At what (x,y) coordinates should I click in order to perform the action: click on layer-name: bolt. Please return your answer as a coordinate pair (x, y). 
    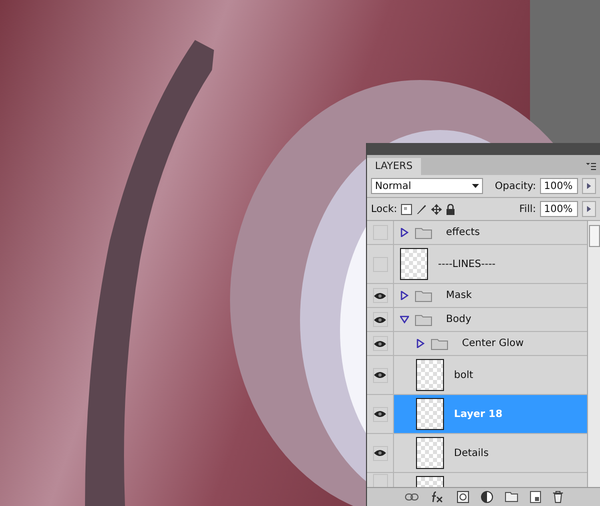
    Looking at the image, I should click on (464, 375).